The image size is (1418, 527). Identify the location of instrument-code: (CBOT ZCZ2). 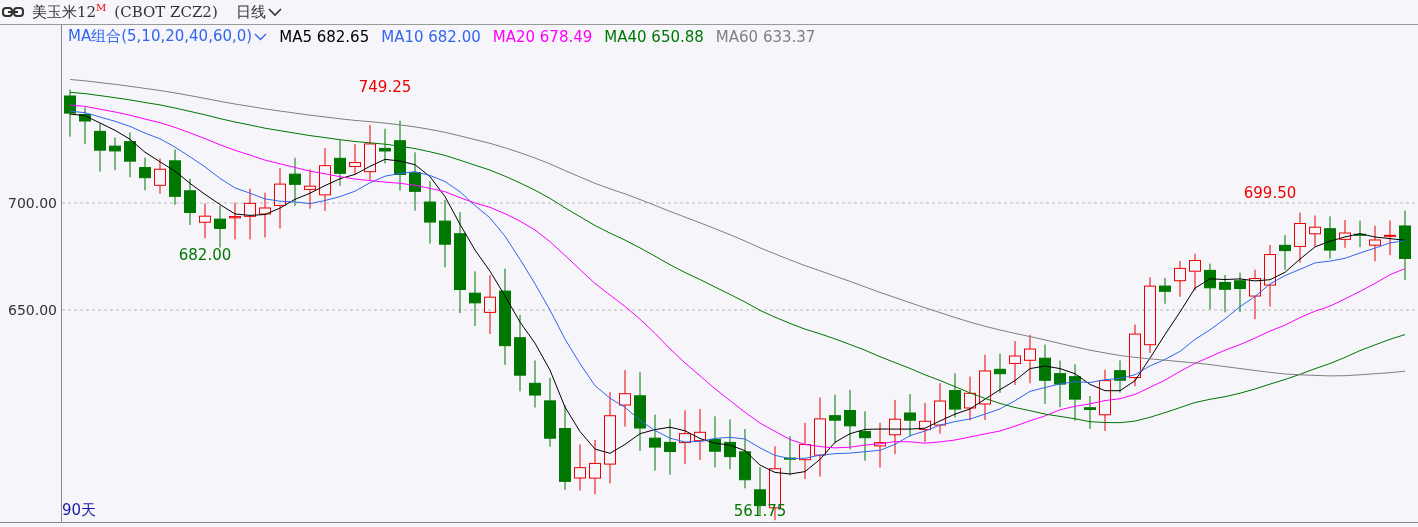
(166, 12).